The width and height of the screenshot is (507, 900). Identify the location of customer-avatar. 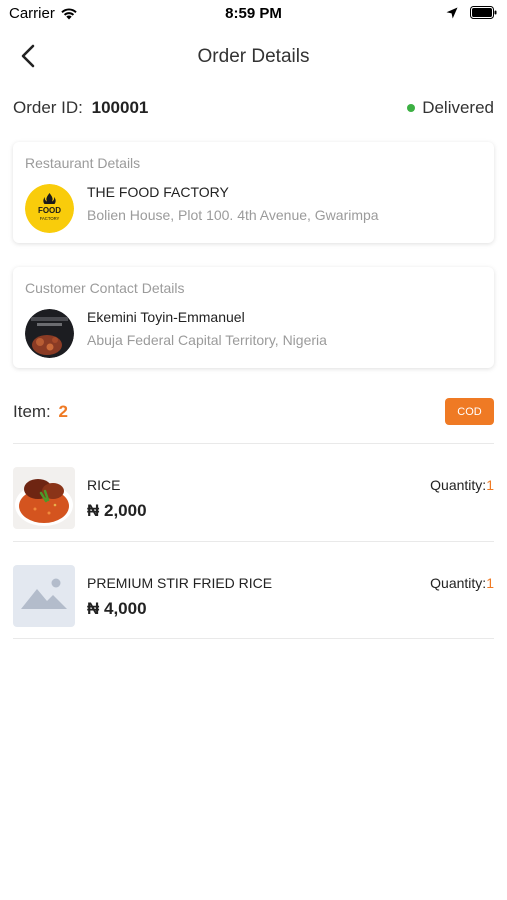
(49, 333).